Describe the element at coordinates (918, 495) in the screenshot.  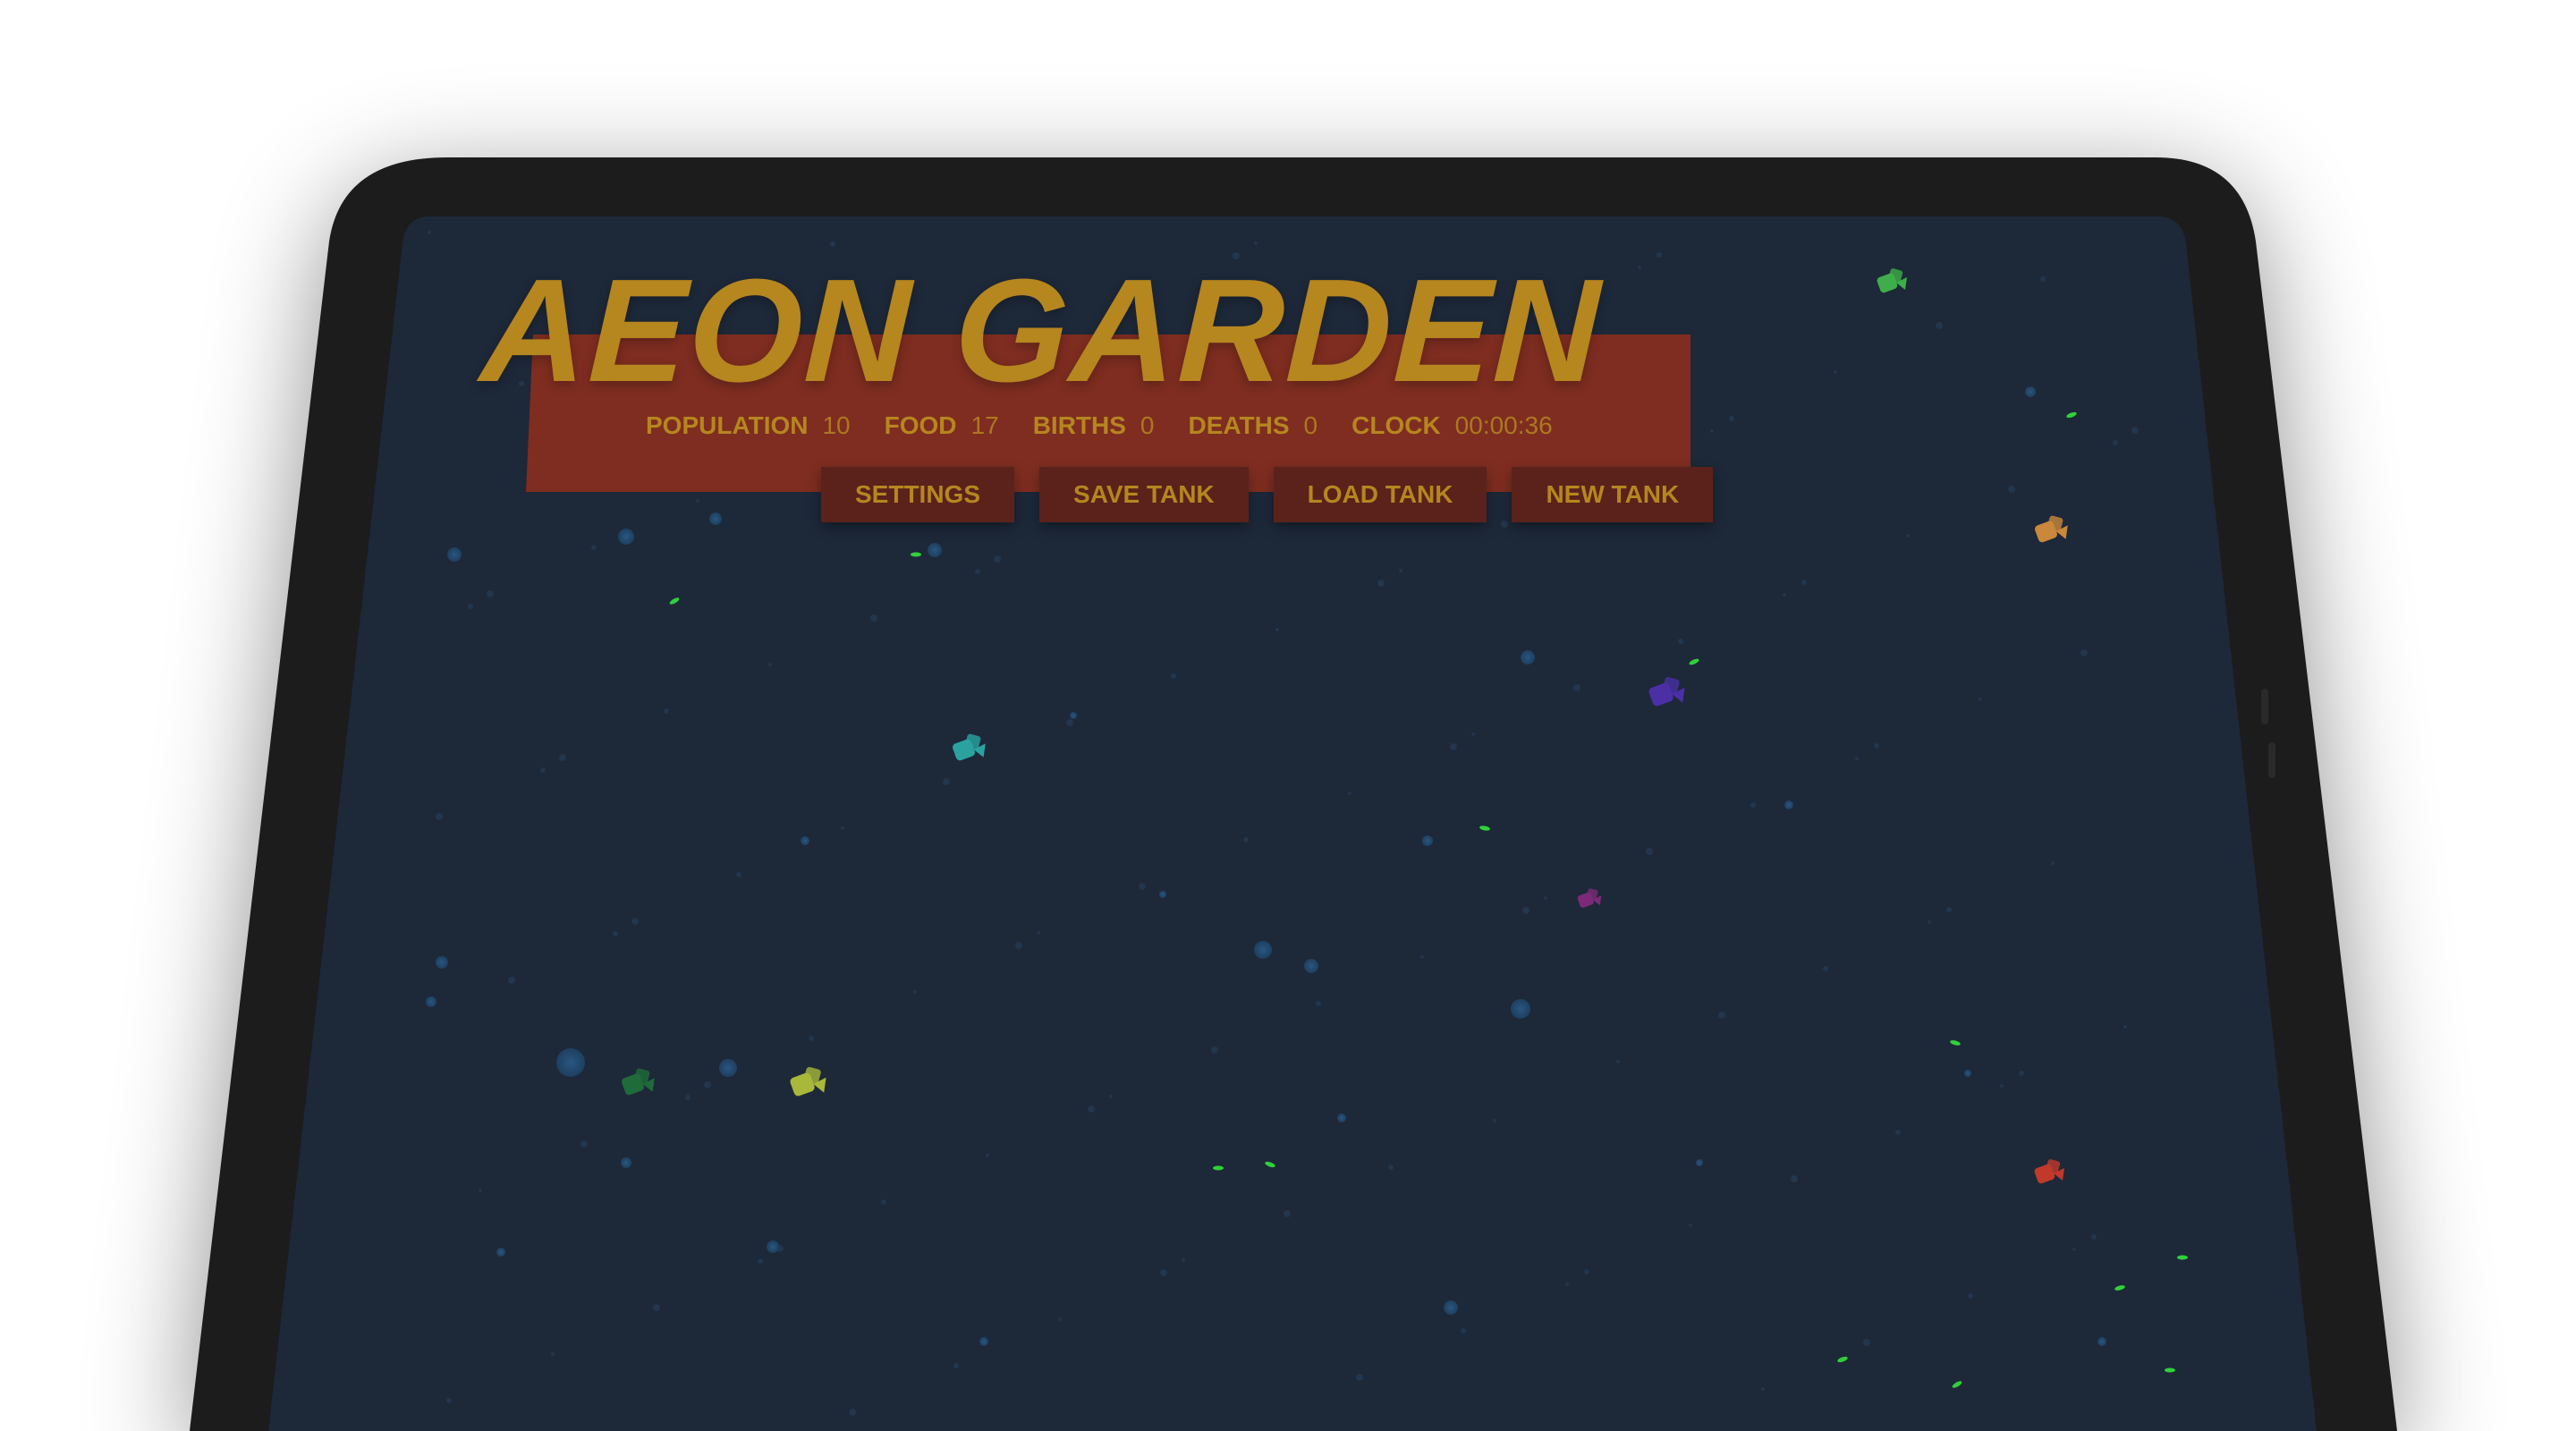
I see `settings-button: SETTINGS` at that location.